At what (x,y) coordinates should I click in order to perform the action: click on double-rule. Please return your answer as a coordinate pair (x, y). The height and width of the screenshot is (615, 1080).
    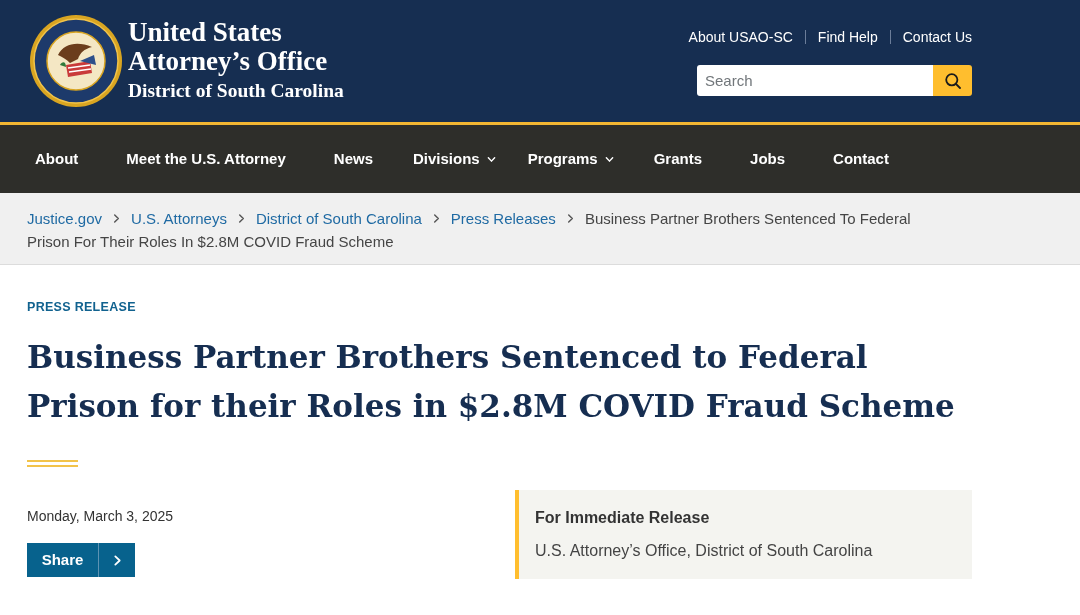
    Looking at the image, I should click on (52, 463).